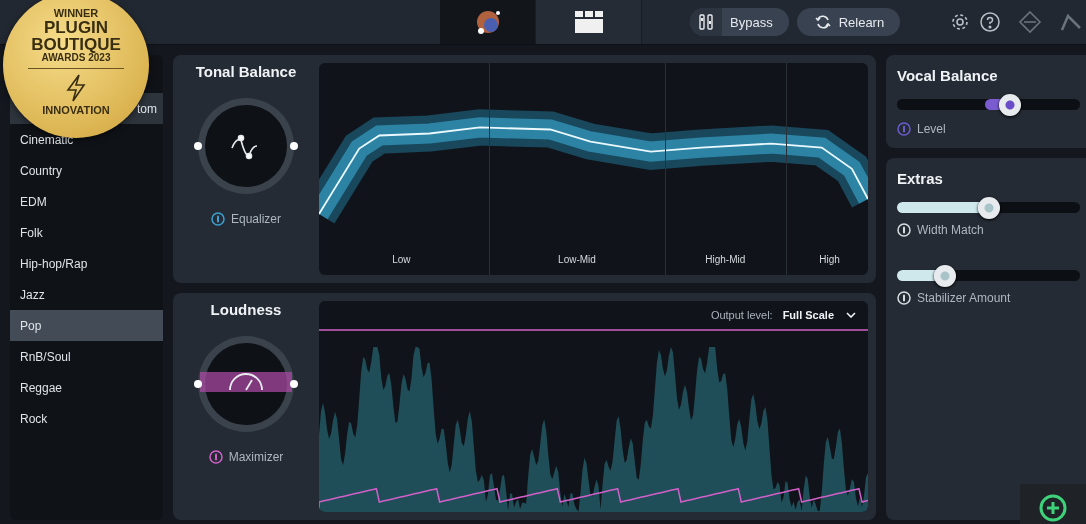 This screenshot has width=1086, height=524. I want to click on output-level-label: Output level:, so click(741, 314).